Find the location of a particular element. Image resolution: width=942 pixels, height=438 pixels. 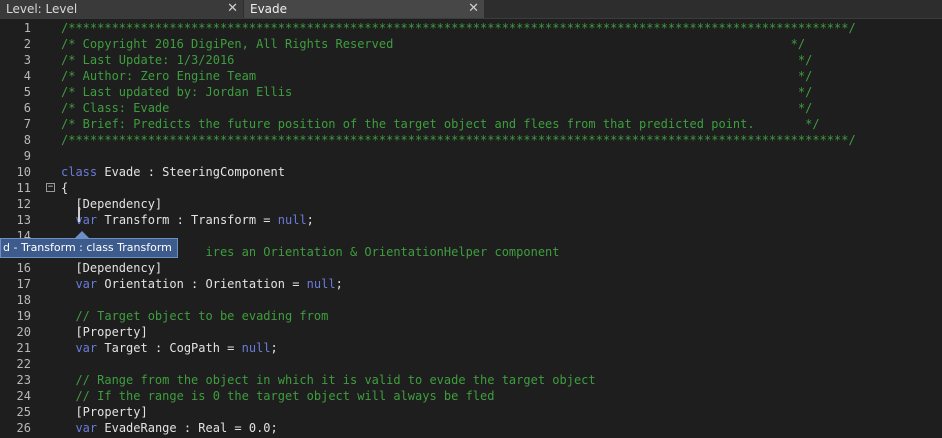

code-line: 13 var Transform : Transform = null; is located at coordinates (471, 220).